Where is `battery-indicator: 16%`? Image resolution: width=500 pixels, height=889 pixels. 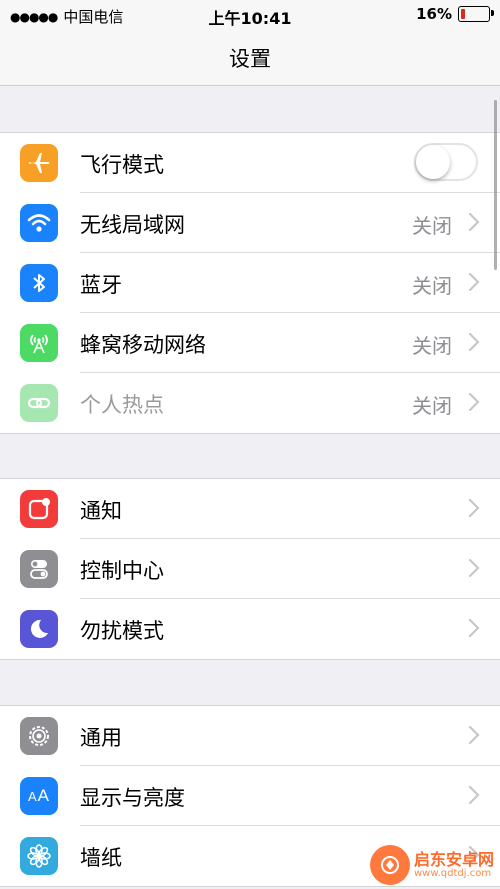
battery-indicator: 16% is located at coordinates (455, 14).